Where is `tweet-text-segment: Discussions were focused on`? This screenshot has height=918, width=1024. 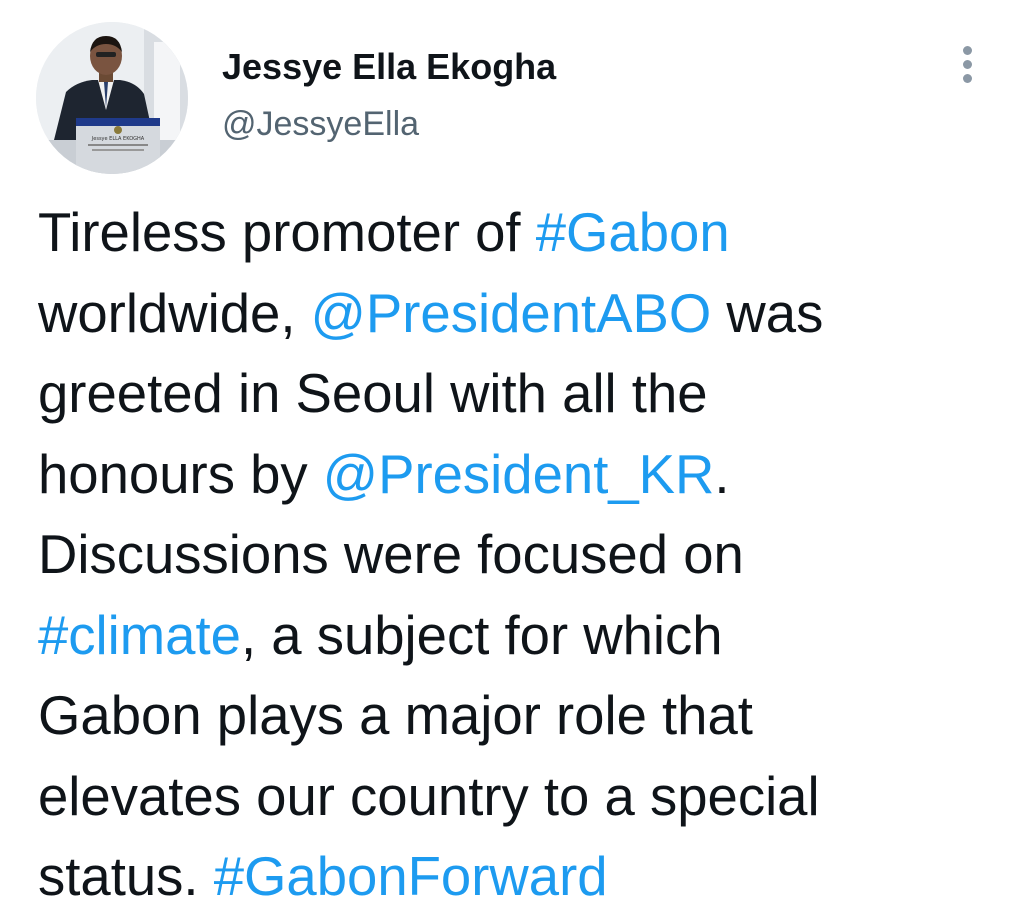 tweet-text-segment: Discussions were focused on is located at coordinates (391, 554).